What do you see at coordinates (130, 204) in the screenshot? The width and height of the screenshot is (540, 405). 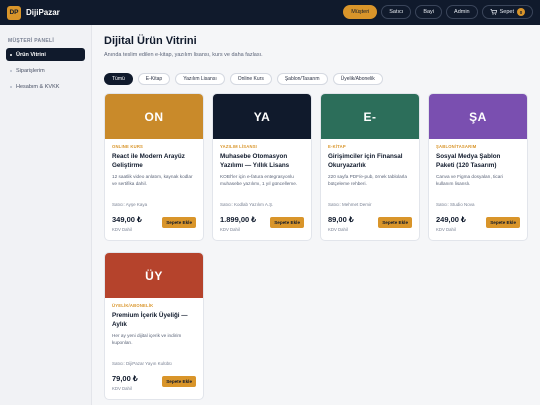 I see `product-seller: Satıcı: Ayşe Kaya` at bounding box center [130, 204].